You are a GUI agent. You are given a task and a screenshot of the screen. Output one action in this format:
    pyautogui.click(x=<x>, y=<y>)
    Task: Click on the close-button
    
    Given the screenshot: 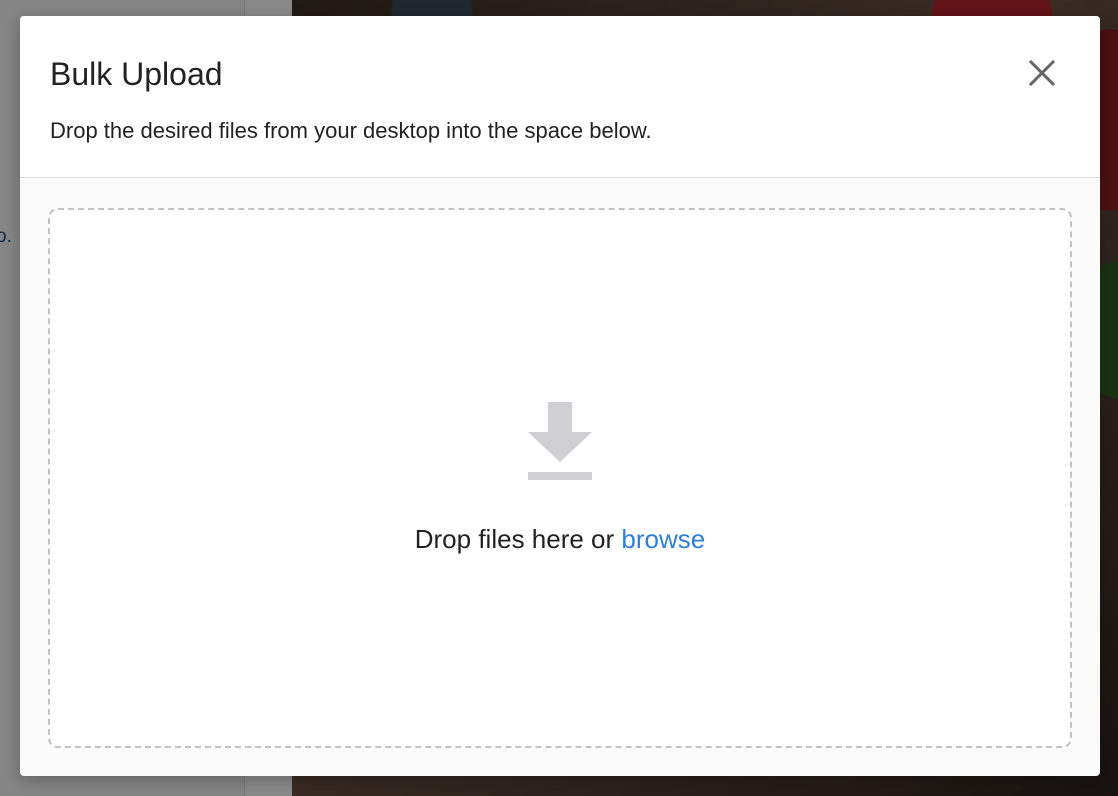 What is the action you would take?
    pyautogui.click(x=1042, y=73)
    